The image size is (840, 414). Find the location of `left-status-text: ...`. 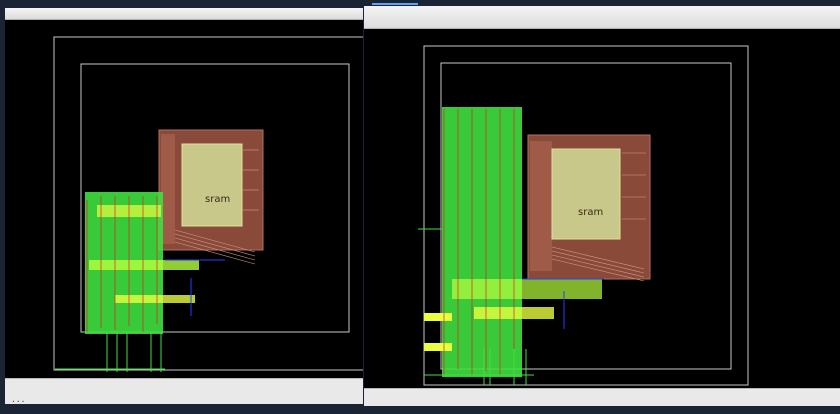

left-status-text: ... is located at coordinates (18, 399).